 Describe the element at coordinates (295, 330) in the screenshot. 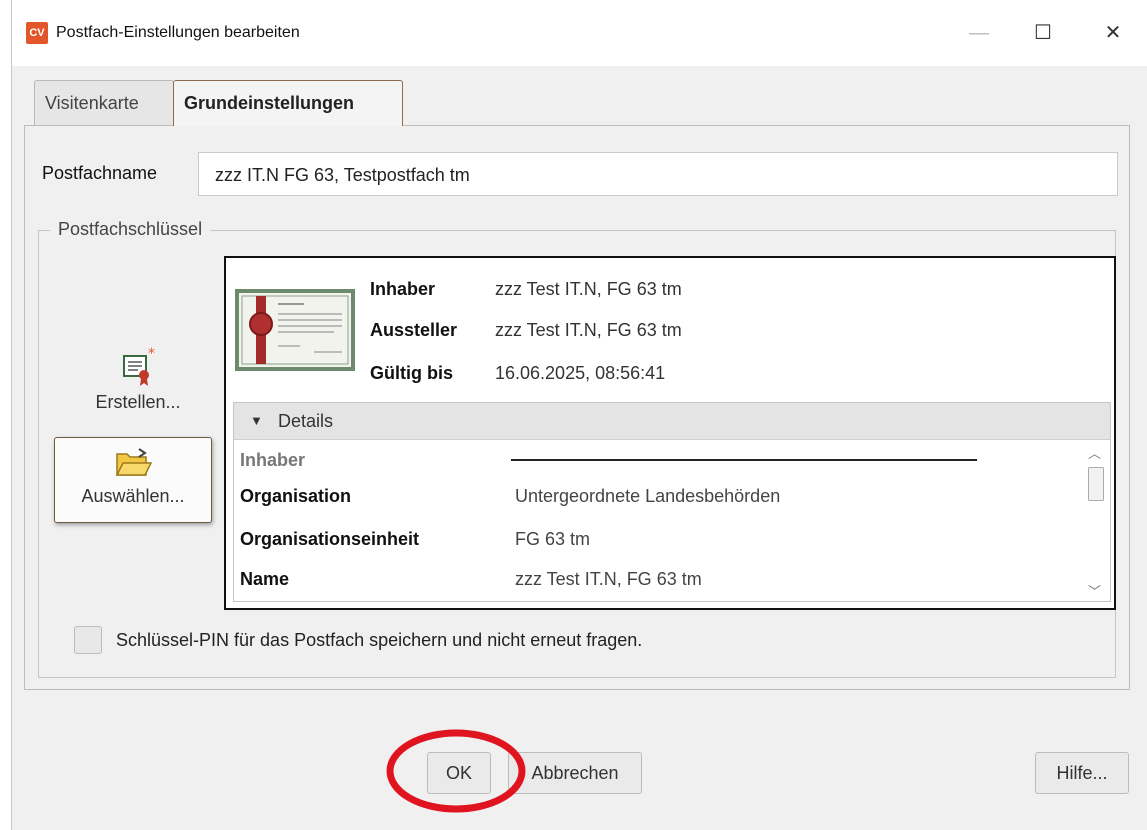

I see `certificate-image-icon` at that location.